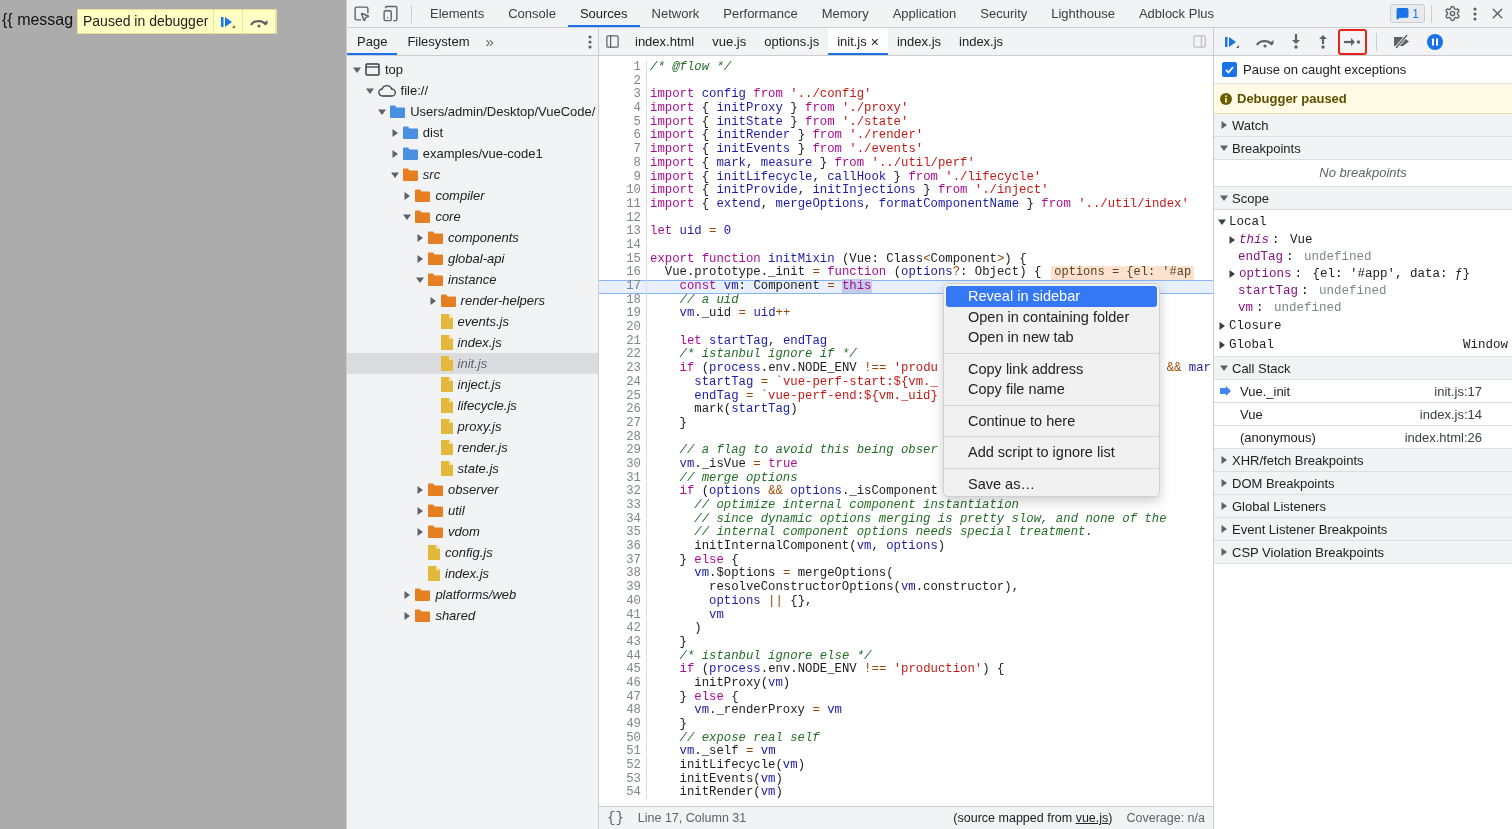 The height and width of the screenshot is (829, 1512). I want to click on menu-item: Reveal in sidebar, so click(1051, 296).